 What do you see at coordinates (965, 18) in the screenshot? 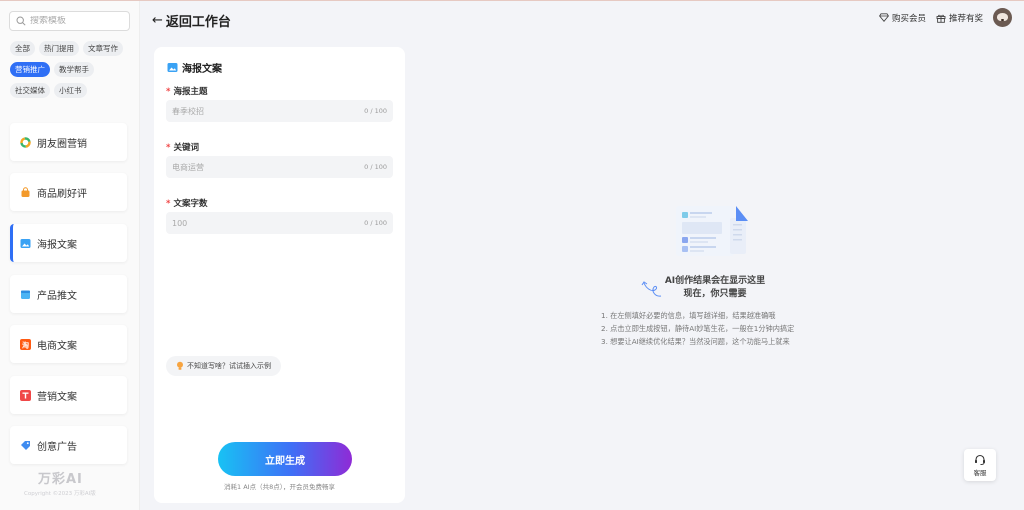
I see `recommend-label: 推荐有奖` at bounding box center [965, 18].